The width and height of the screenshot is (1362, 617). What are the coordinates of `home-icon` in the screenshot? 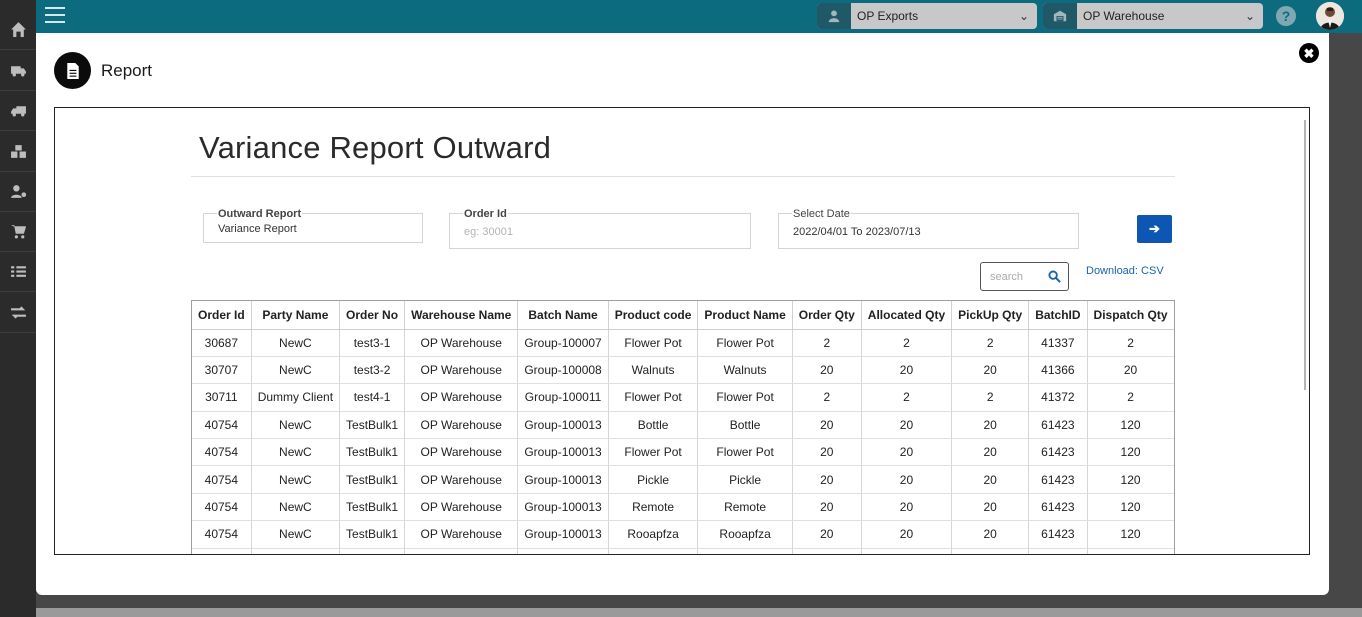 It's located at (18, 29).